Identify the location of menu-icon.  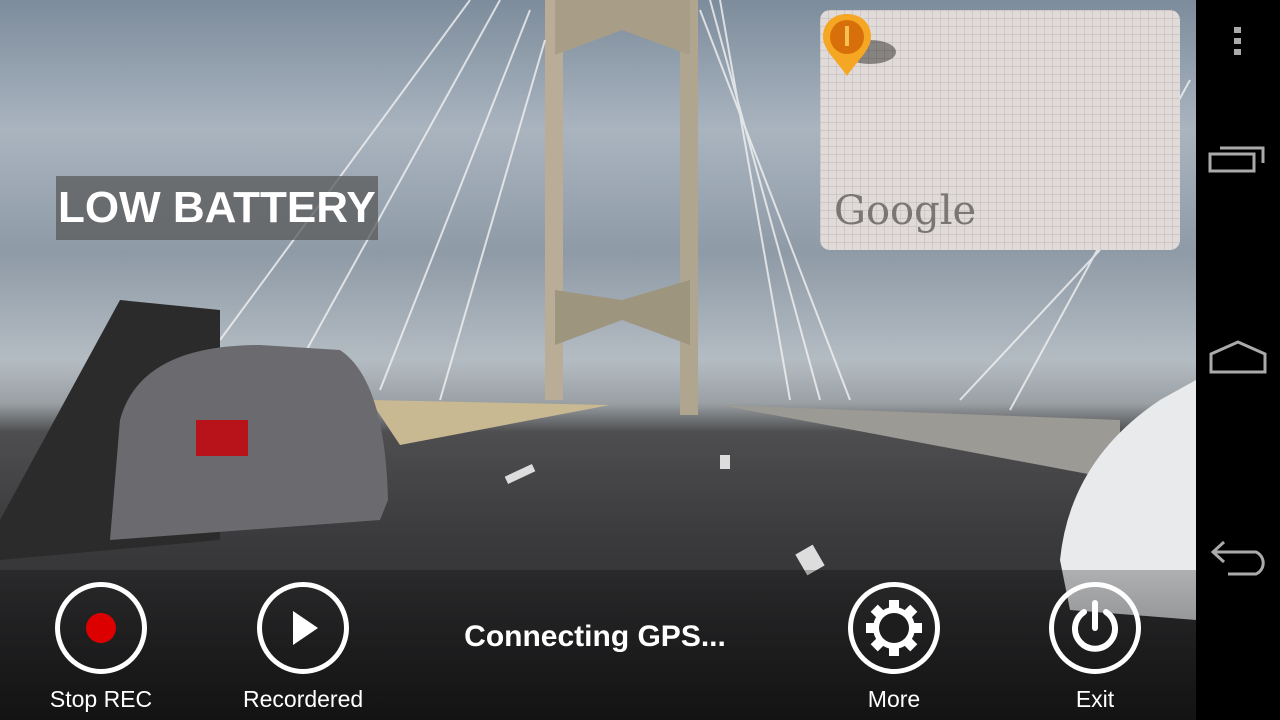
(1237, 41).